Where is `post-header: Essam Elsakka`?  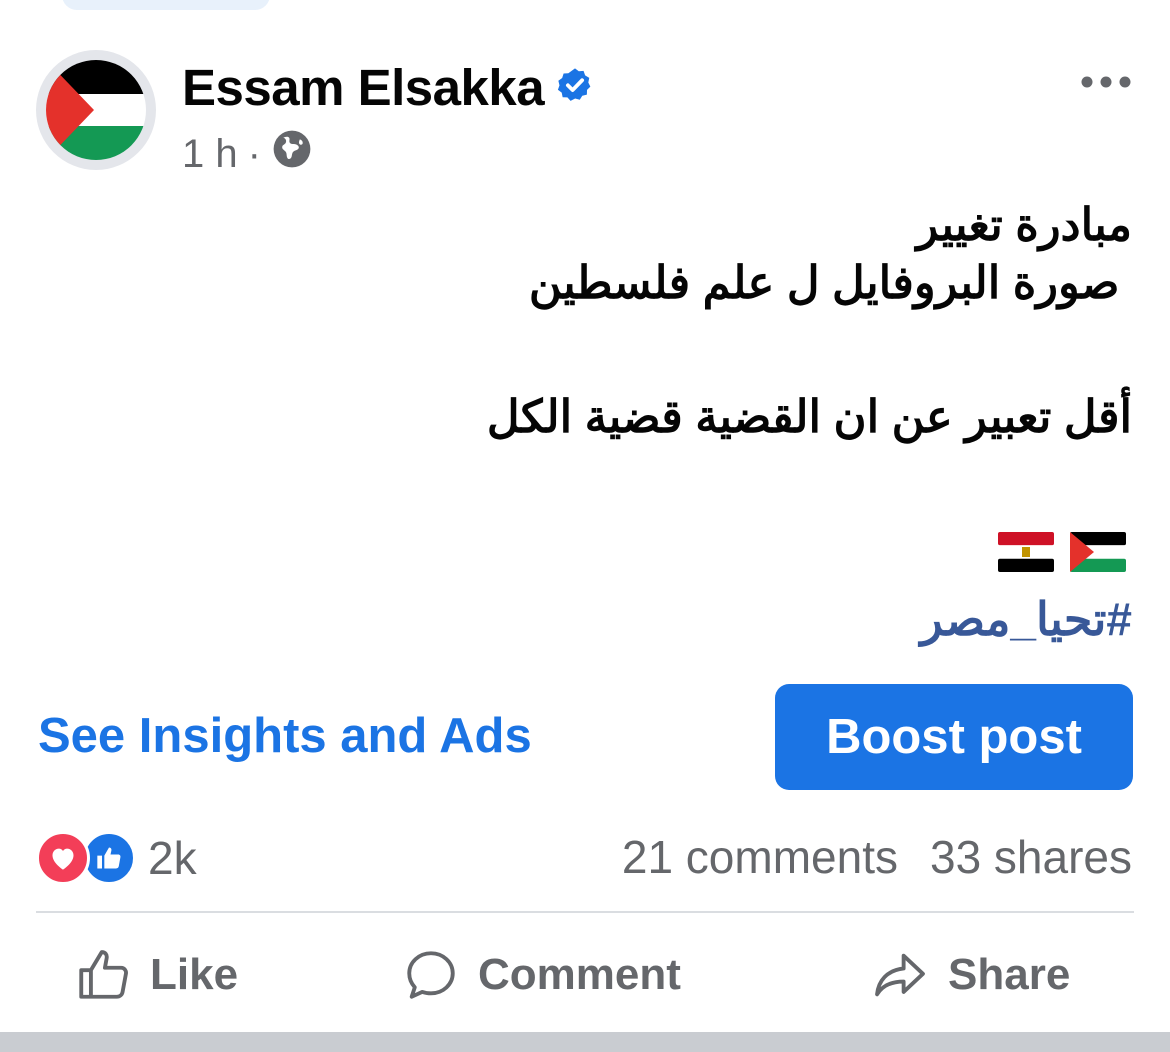 post-header: Essam Elsakka is located at coordinates (388, 87).